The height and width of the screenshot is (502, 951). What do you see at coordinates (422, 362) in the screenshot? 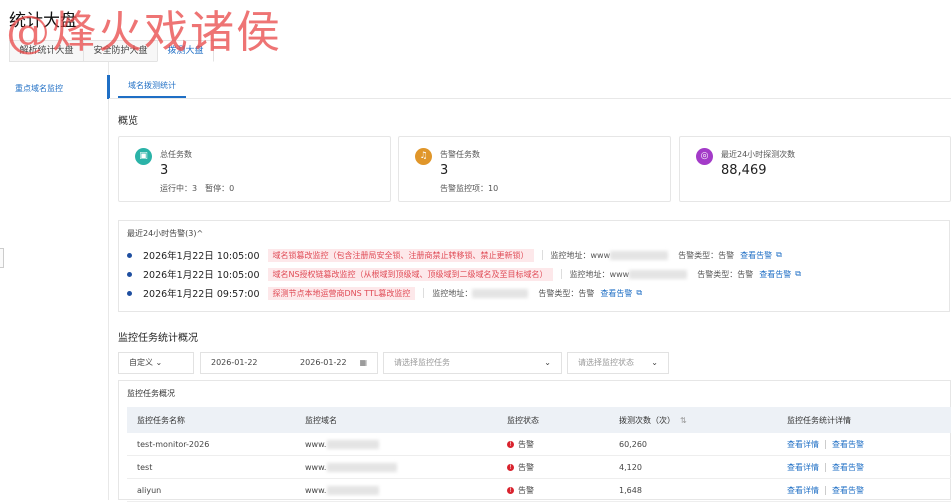
I see `task-placeholder: 请选择监控任务` at bounding box center [422, 362].